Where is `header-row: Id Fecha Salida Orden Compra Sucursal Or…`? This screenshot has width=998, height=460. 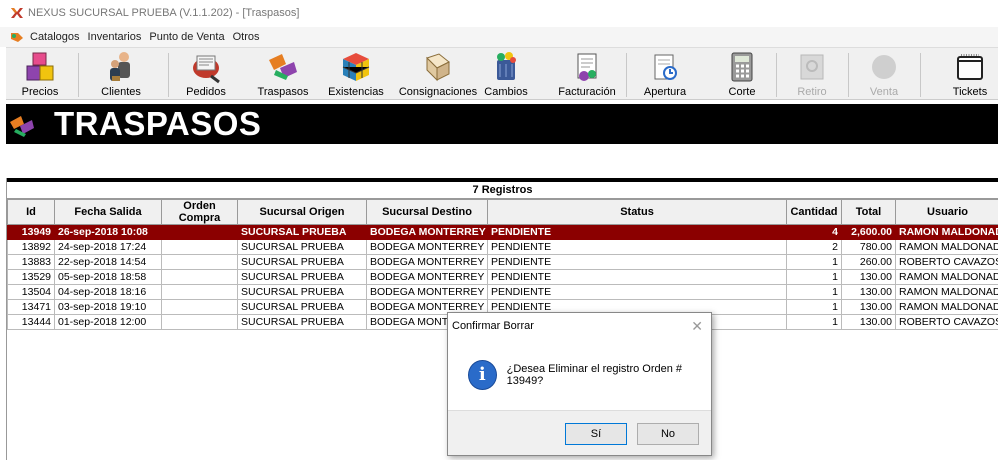
header-row: Id Fecha Salida Orden Compra Sucursal Or… is located at coordinates (502, 212).